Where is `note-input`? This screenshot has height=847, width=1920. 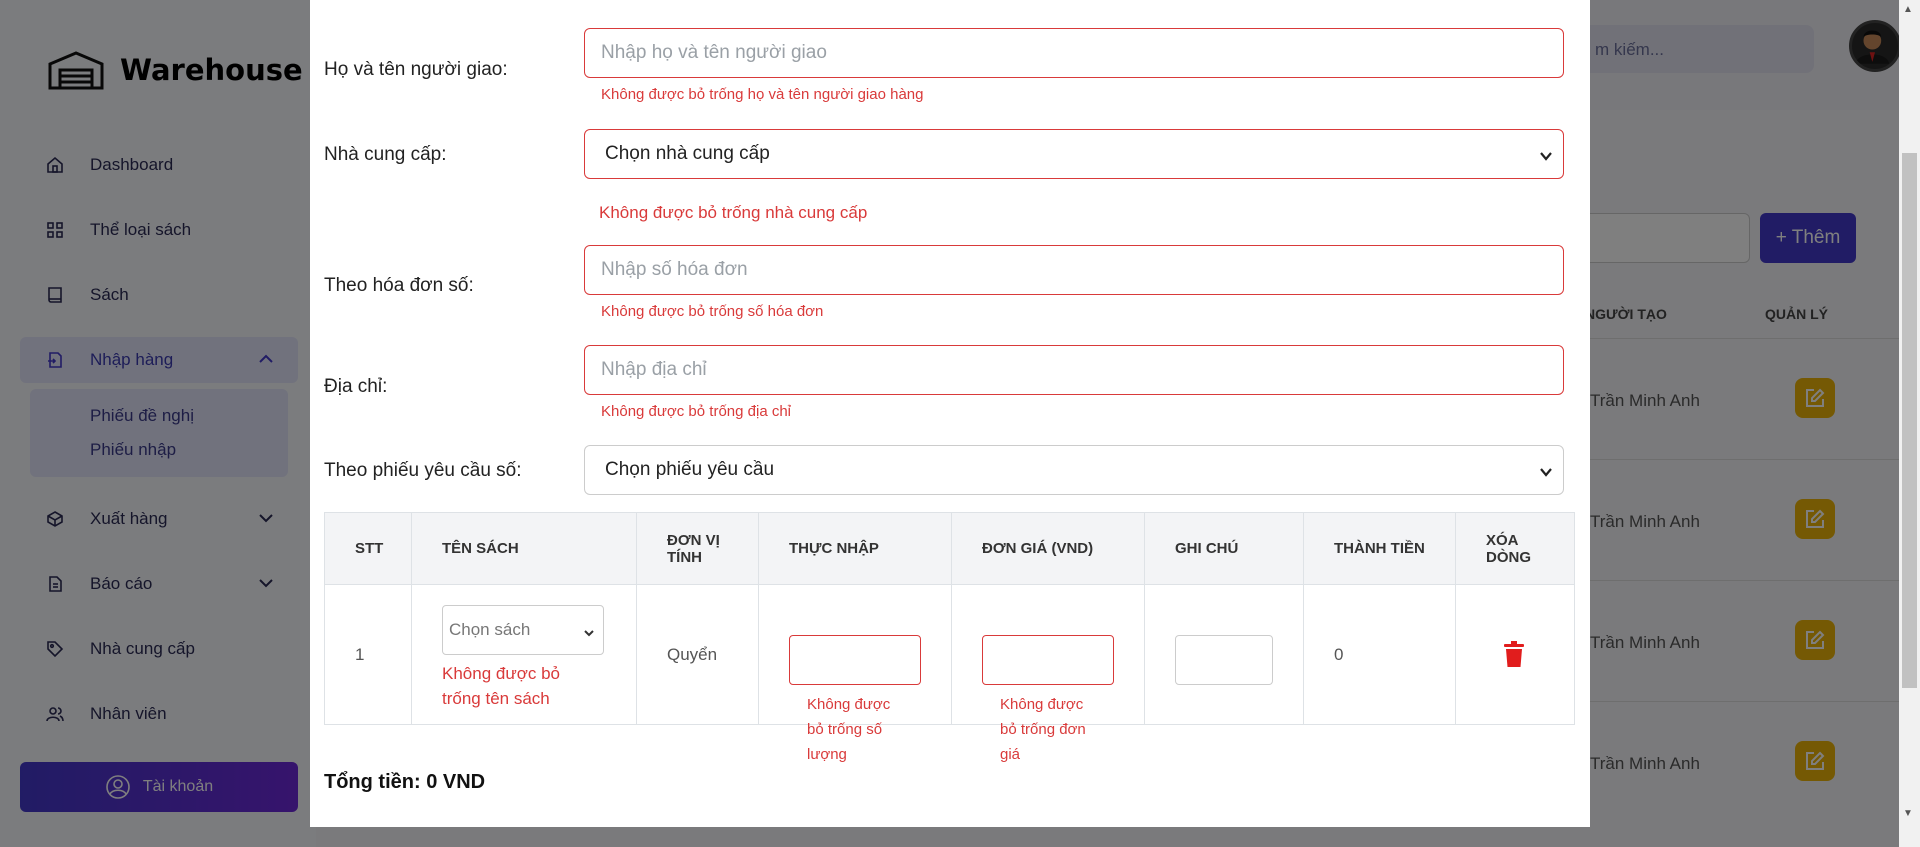 note-input is located at coordinates (1224, 660).